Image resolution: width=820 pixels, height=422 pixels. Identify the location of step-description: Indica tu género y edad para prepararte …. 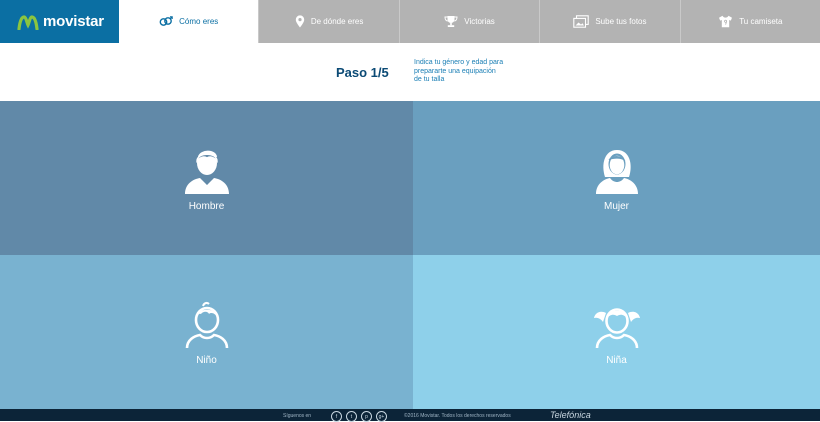
(459, 71).